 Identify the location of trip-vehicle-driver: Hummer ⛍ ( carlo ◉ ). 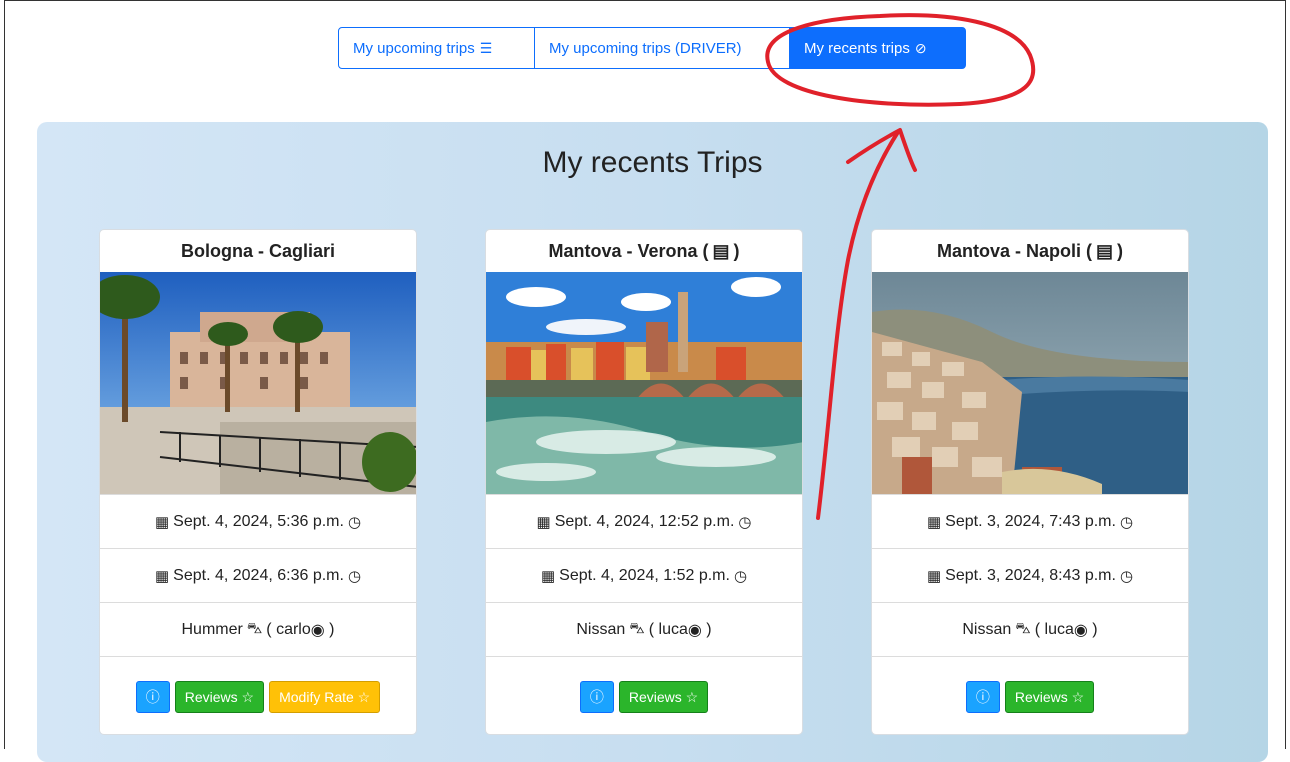
(258, 629).